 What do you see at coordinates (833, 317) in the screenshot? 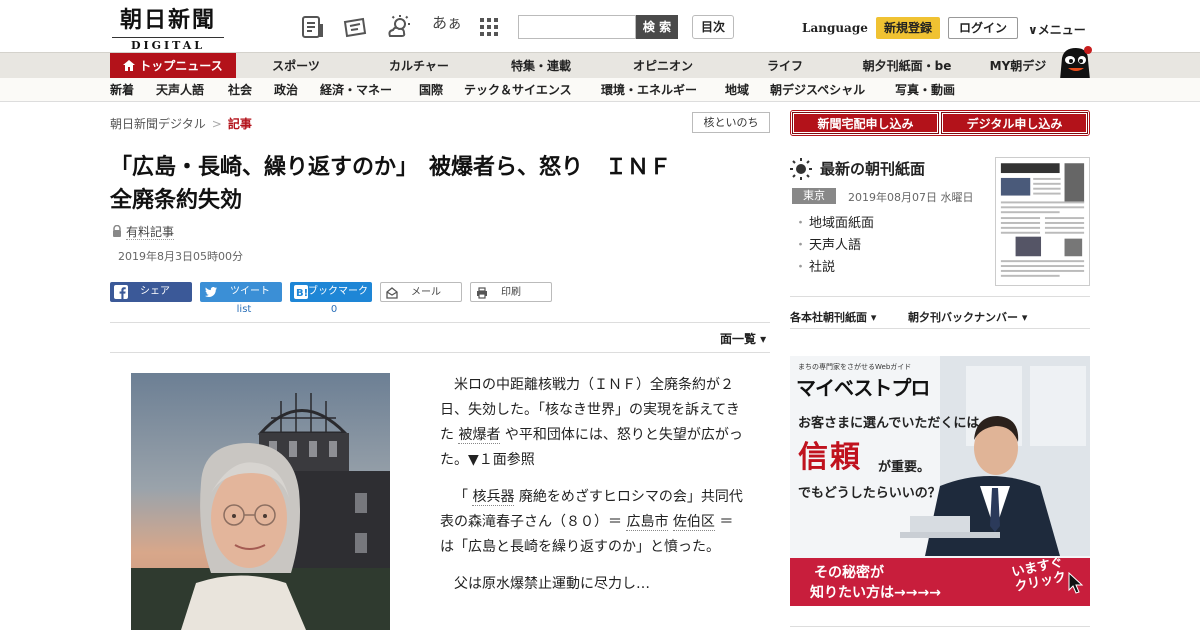
I see `back-number-regional: 各本社朝刊紙面 ▾` at bounding box center [833, 317].